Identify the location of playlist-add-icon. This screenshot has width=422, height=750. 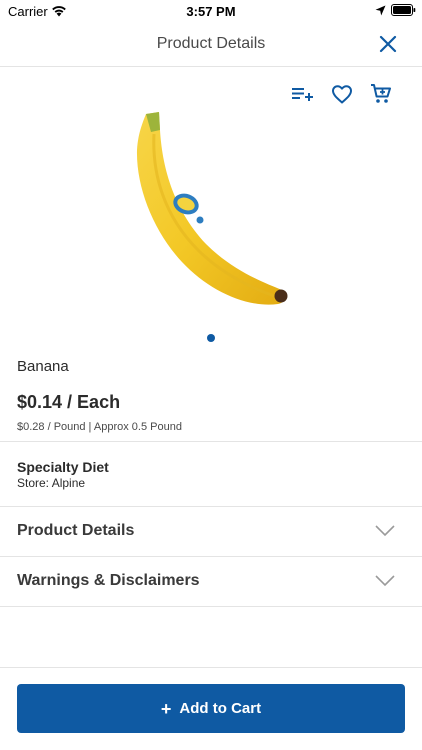
(302, 94).